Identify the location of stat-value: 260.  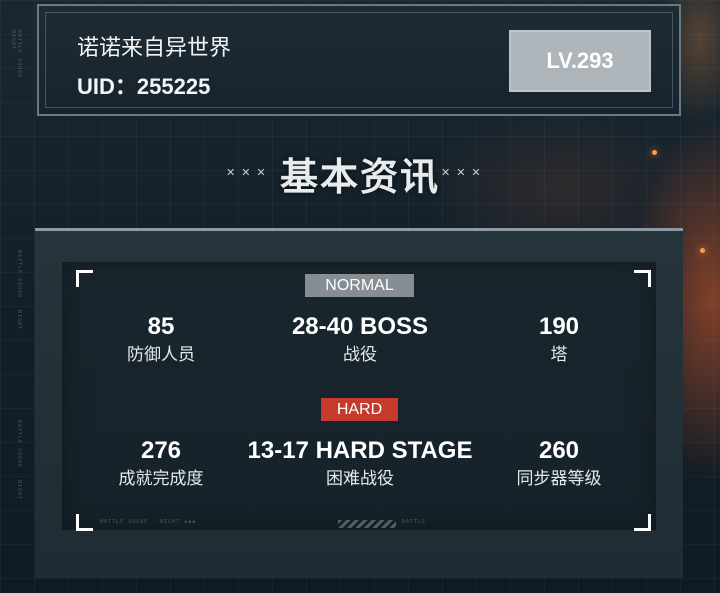
(559, 450).